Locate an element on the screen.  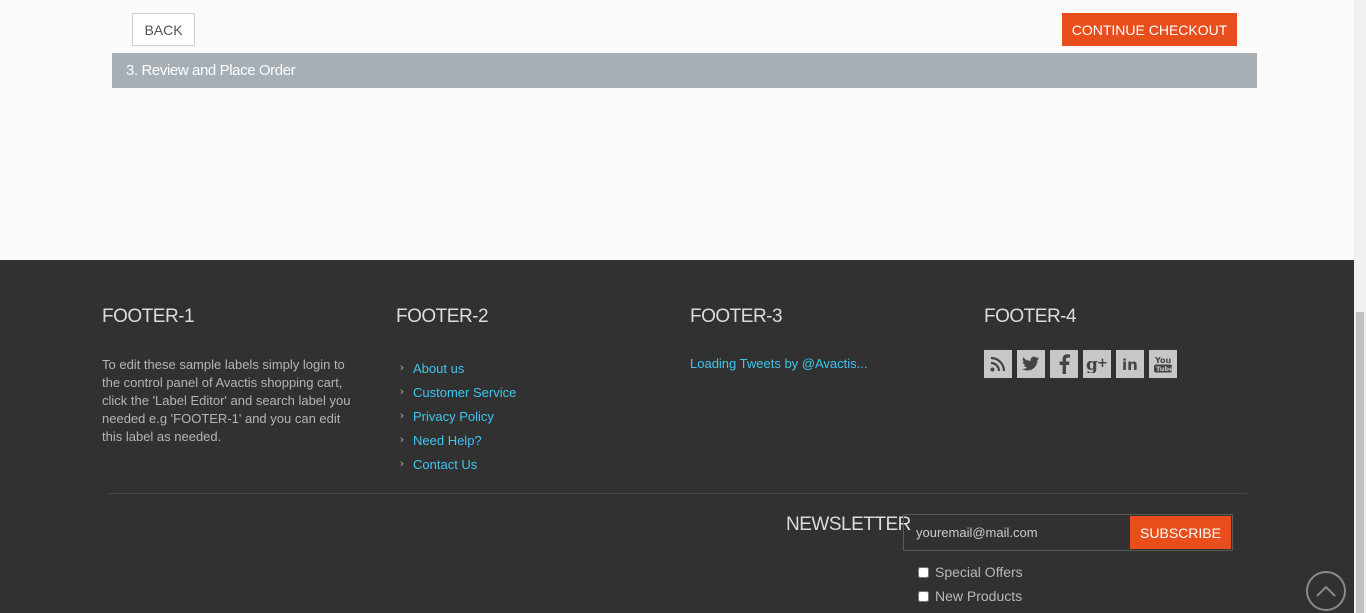
customer-service-link: Customer Service is located at coordinates (464, 392).